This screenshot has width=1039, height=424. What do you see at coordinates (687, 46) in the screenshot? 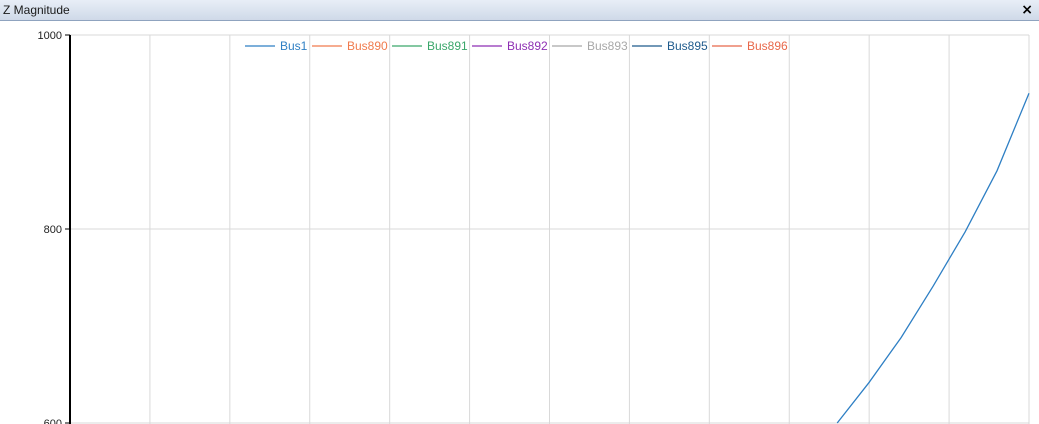
I see `legend-label-bus895: Bus895` at bounding box center [687, 46].